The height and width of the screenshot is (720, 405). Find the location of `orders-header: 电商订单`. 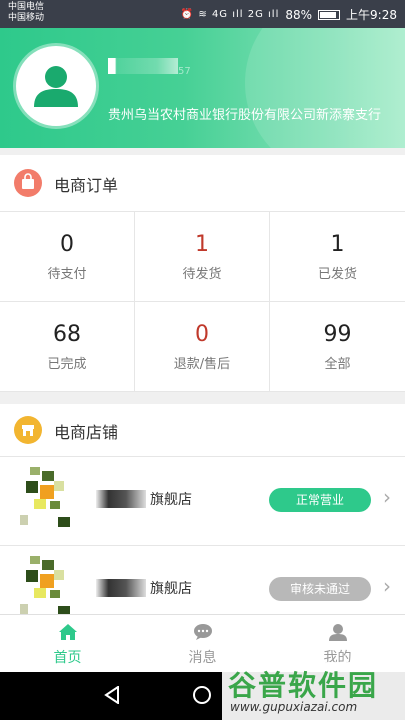

orders-header: 电商订单 is located at coordinates (202, 183).